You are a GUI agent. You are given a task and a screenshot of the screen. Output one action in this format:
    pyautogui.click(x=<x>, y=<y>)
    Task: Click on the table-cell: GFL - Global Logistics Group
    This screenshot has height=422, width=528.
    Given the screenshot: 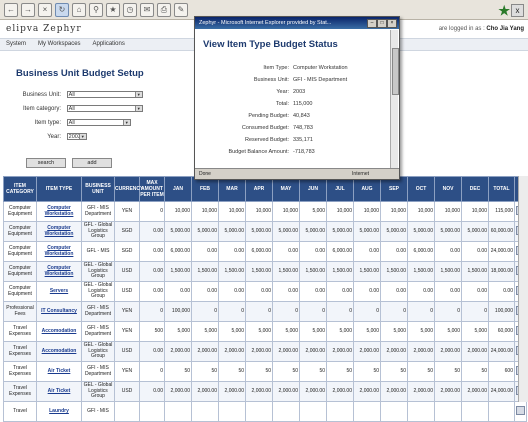 What is the action you would take?
    pyautogui.click(x=98, y=231)
    